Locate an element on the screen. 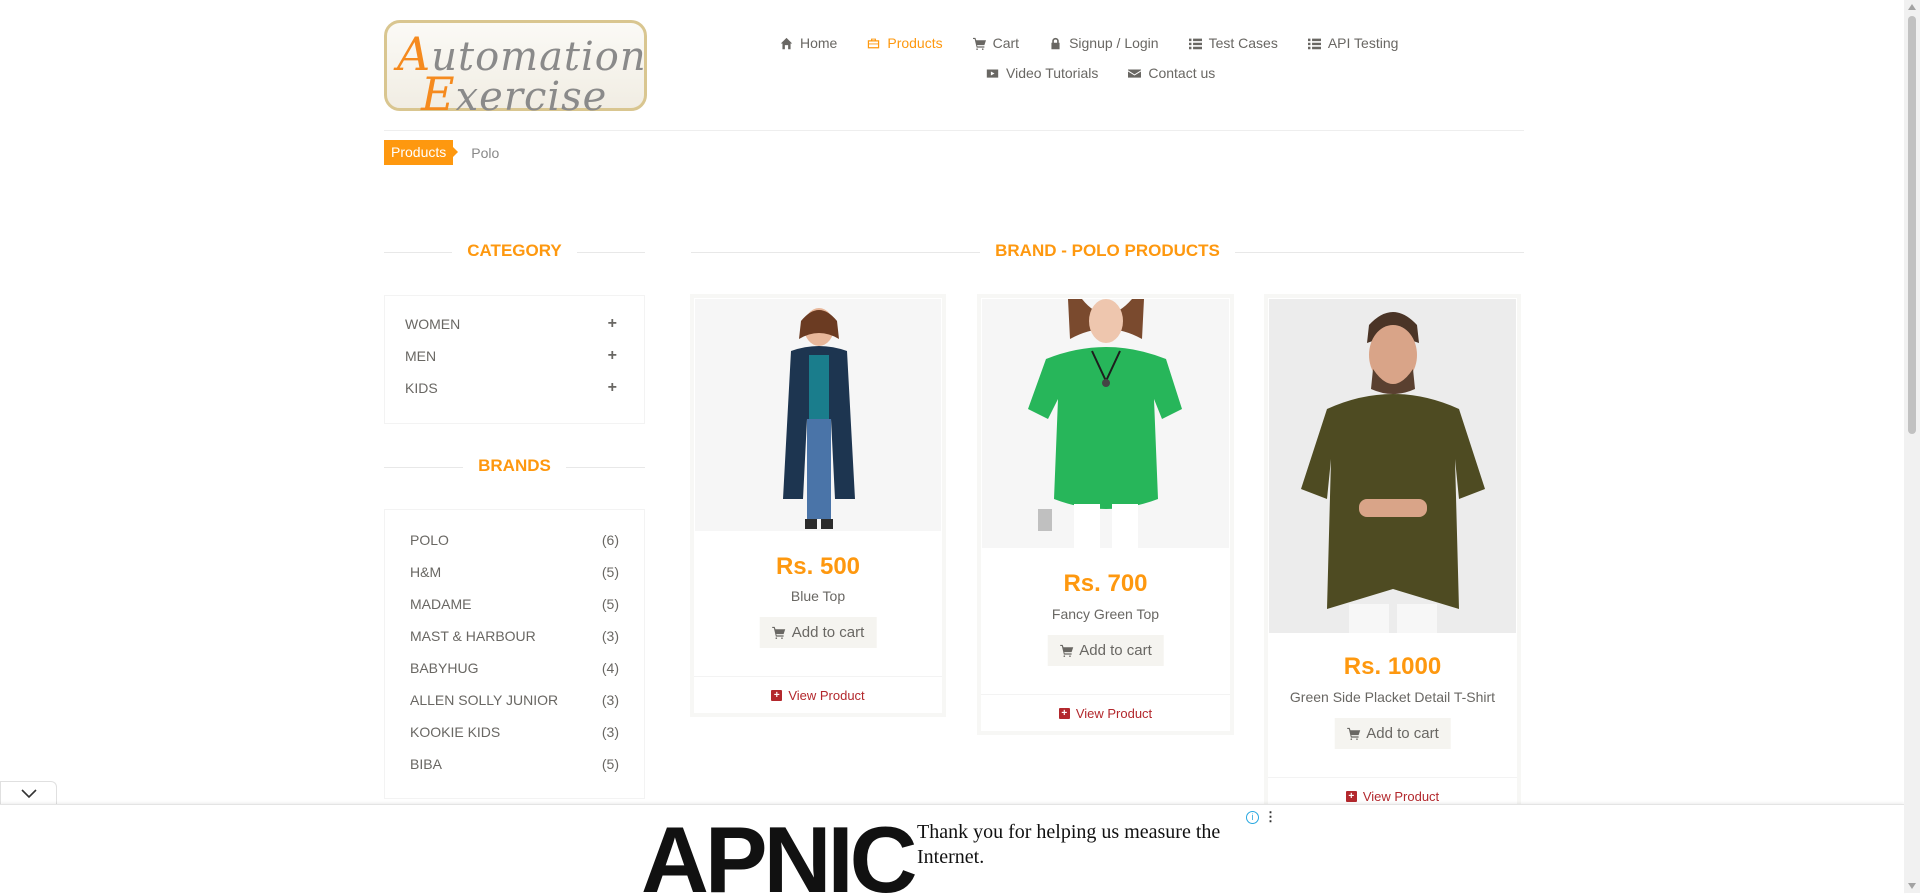 Image resolution: width=1920 pixels, height=894 pixels. product-price: Rs. 500 is located at coordinates (818, 566).